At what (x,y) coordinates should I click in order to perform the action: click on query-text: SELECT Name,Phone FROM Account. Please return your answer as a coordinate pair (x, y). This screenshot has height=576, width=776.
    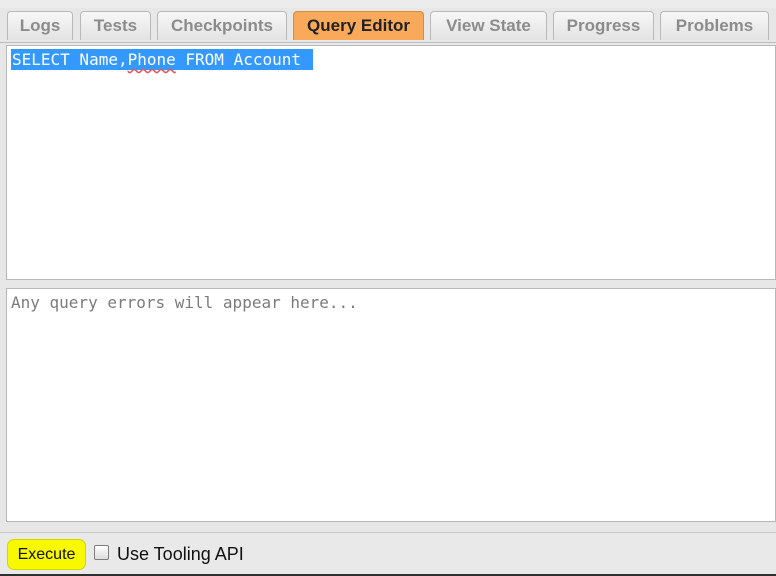
    Looking at the image, I should click on (162, 59).